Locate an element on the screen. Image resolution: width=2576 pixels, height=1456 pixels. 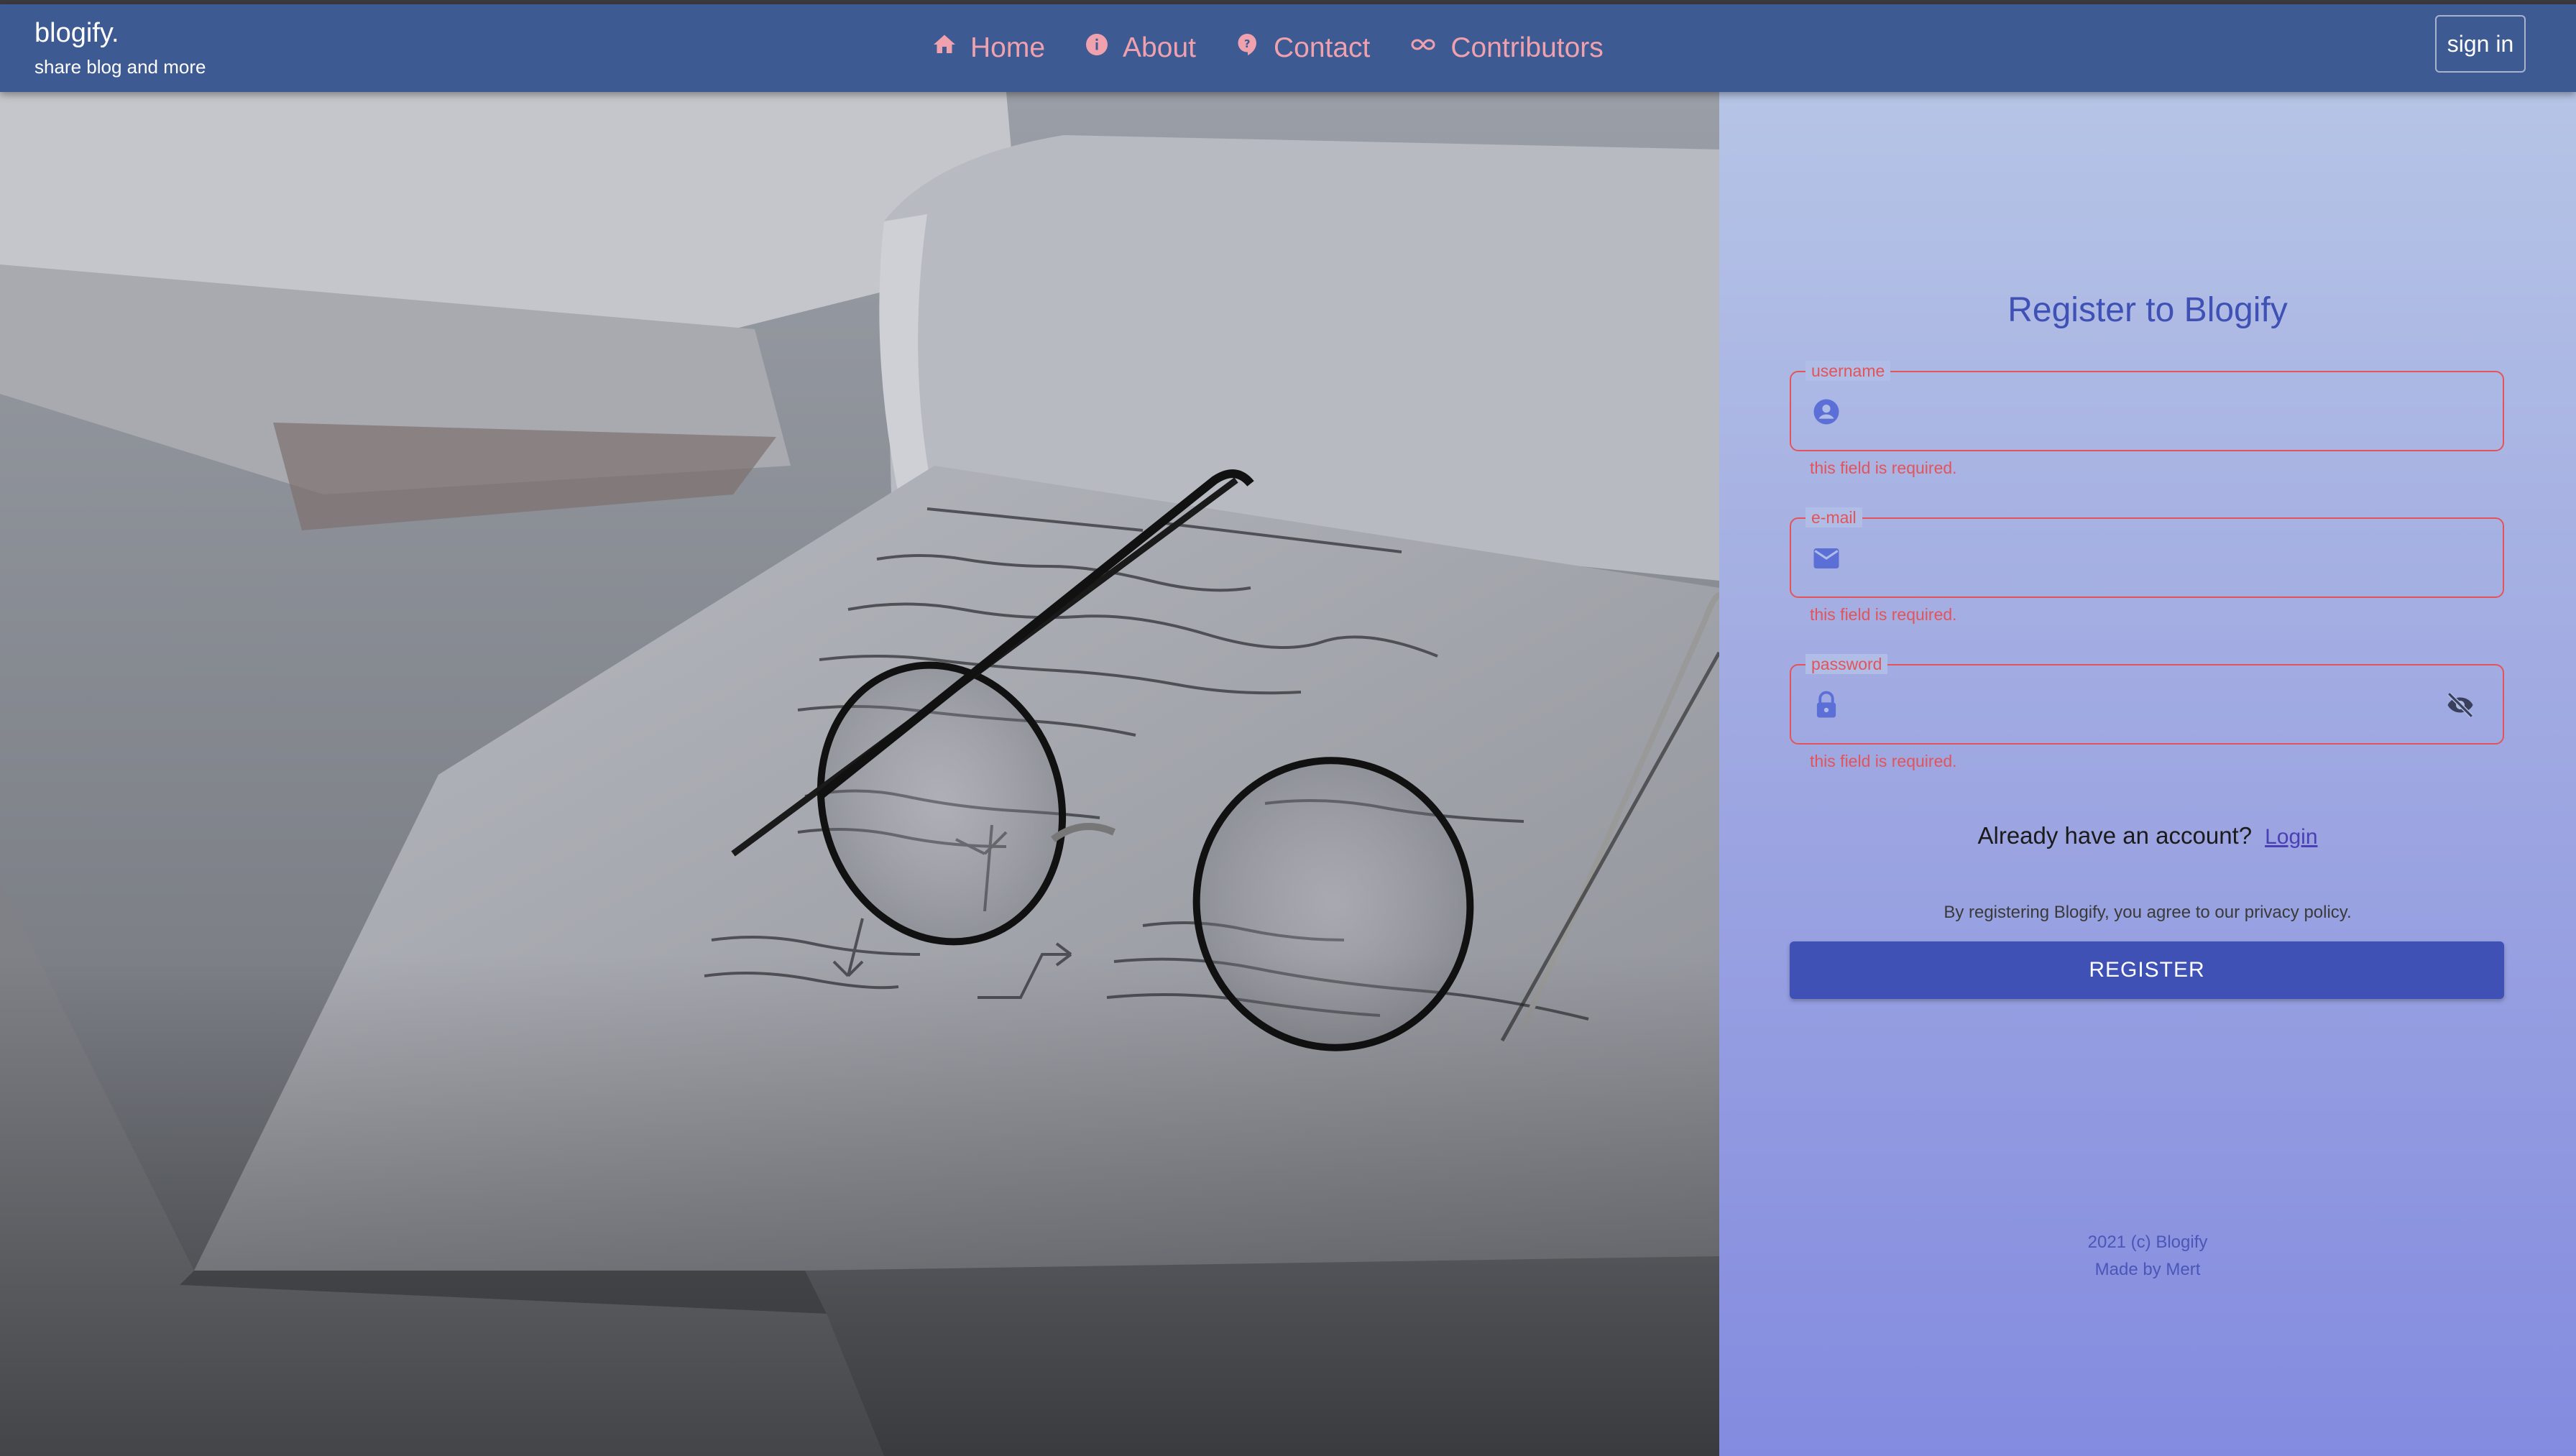
nav-contributors-label: Contributors is located at coordinates (1527, 47).